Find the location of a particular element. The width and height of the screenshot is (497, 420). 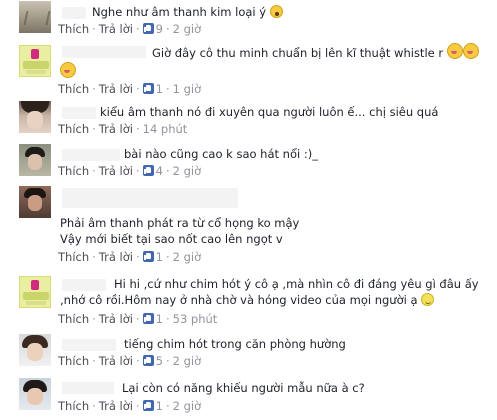

comment-time: 14 phút is located at coordinates (165, 129).